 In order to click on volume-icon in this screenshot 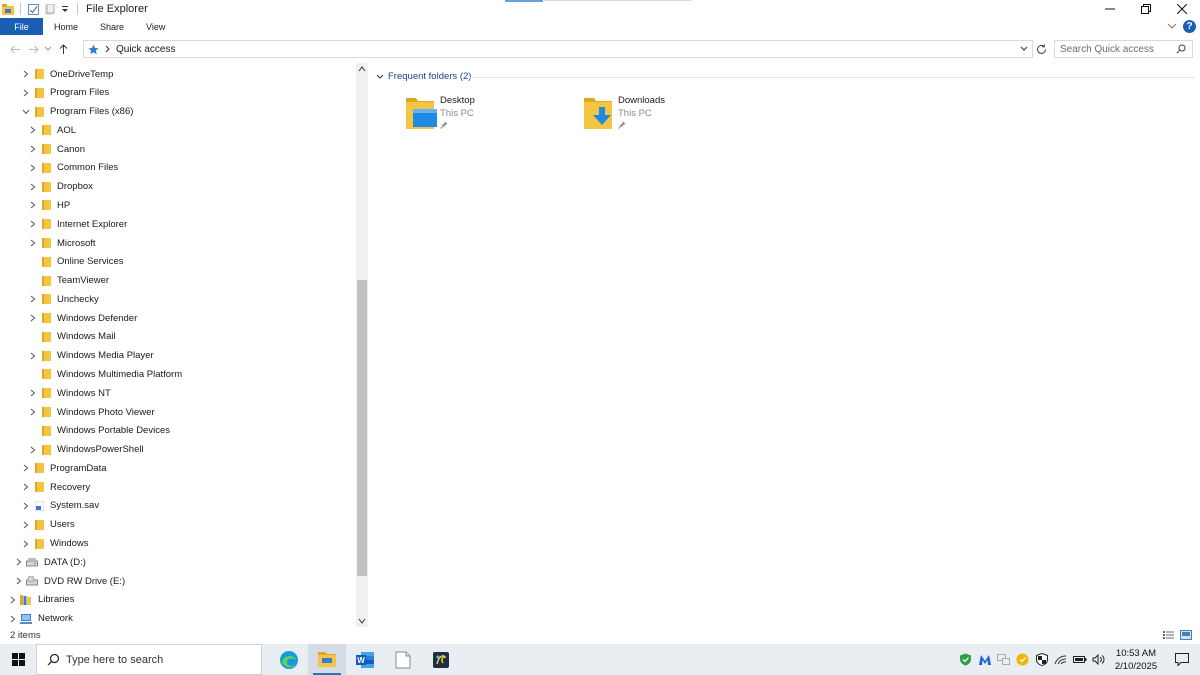, I will do `click(1098, 659)`.